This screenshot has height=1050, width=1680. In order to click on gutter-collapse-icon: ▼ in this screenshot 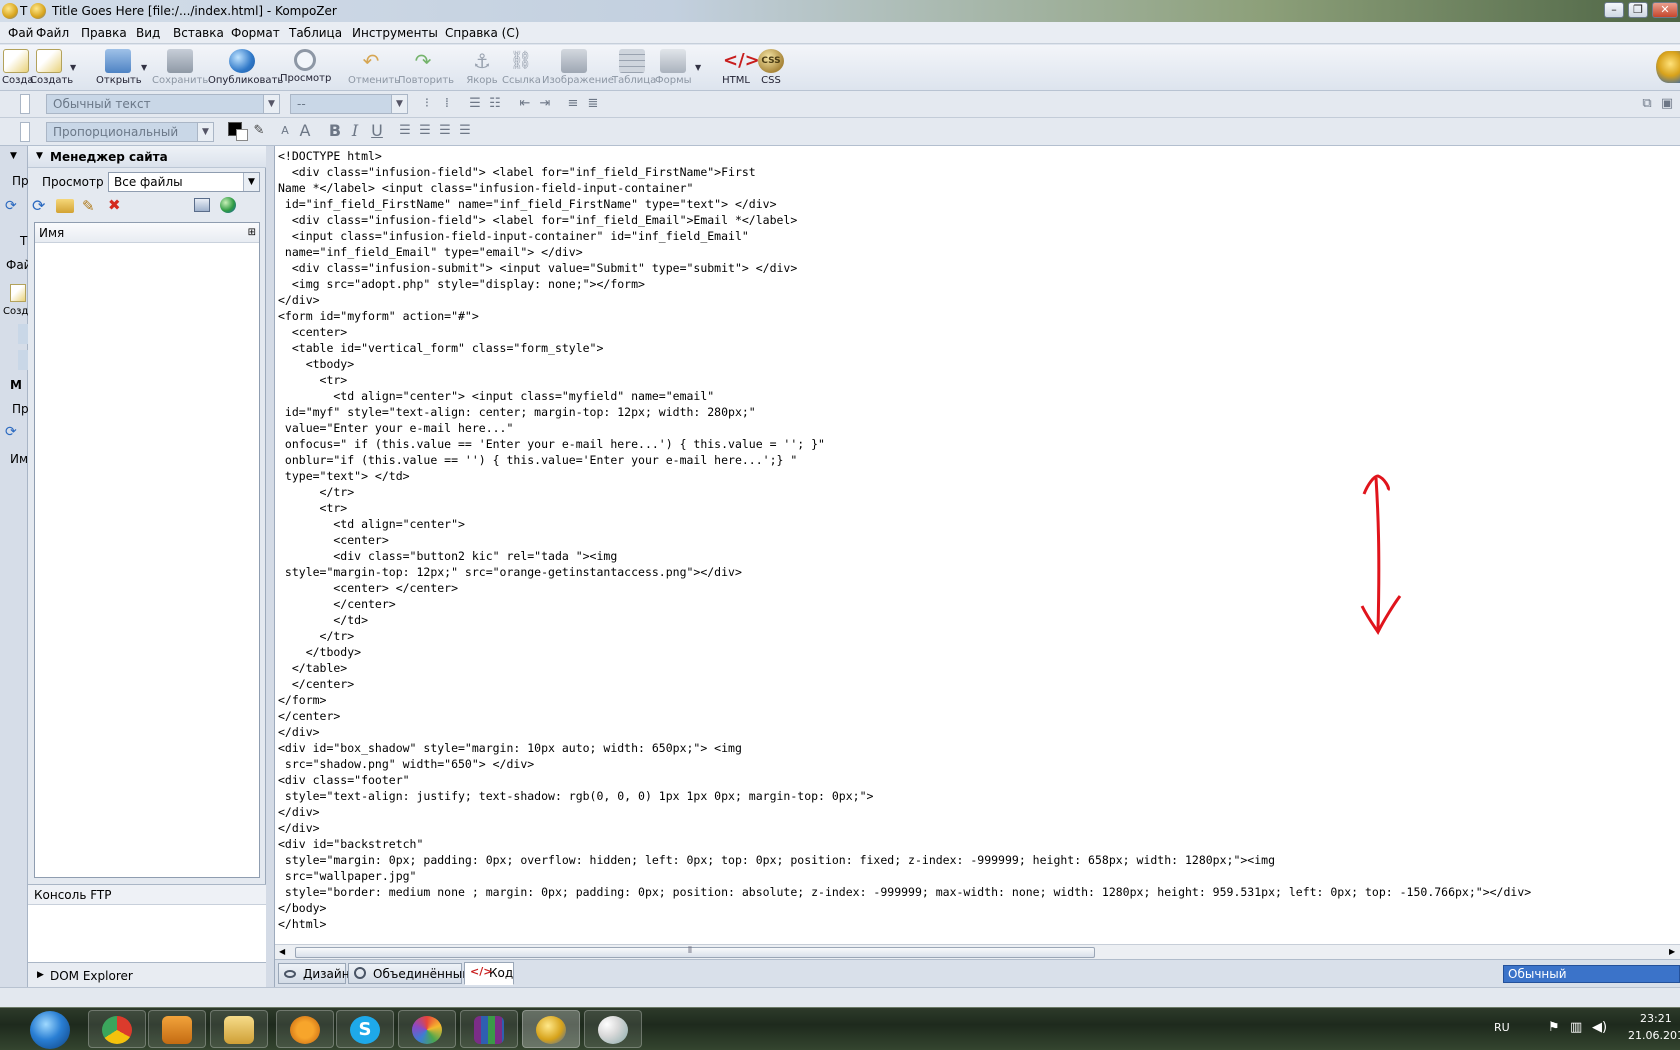, I will do `click(13, 156)`.